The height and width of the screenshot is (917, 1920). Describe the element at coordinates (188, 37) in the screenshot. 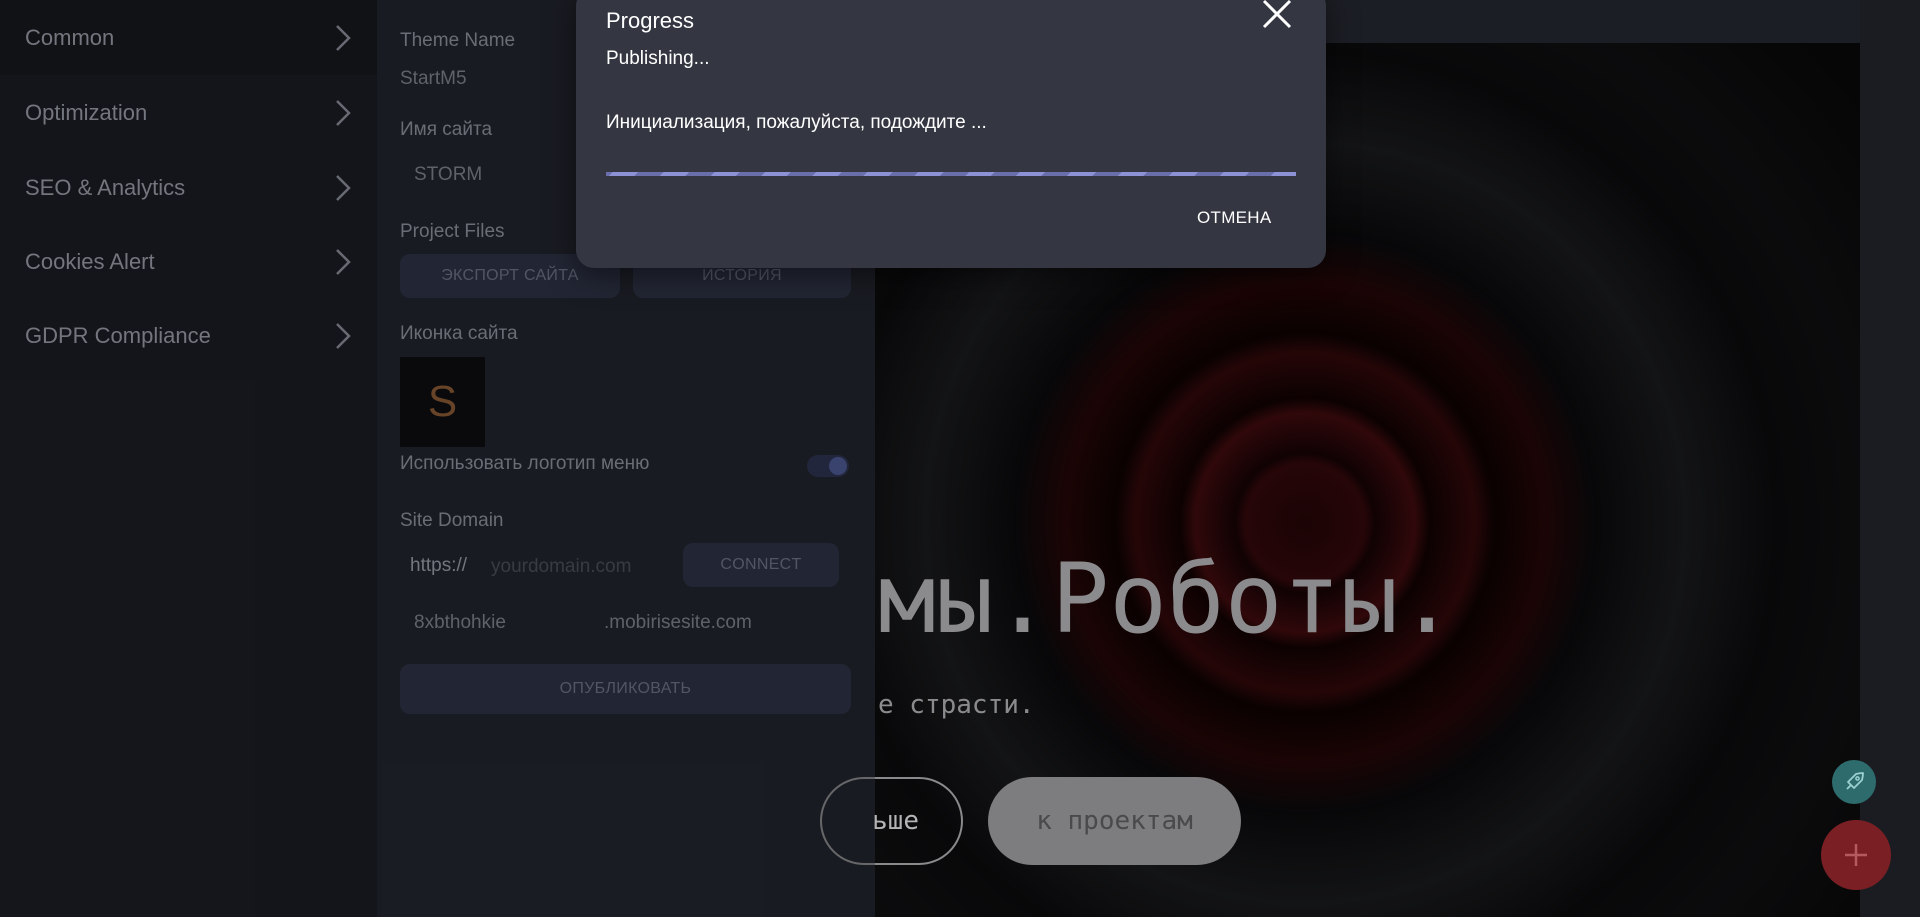

I see `sidebar-item-common: Common` at that location.